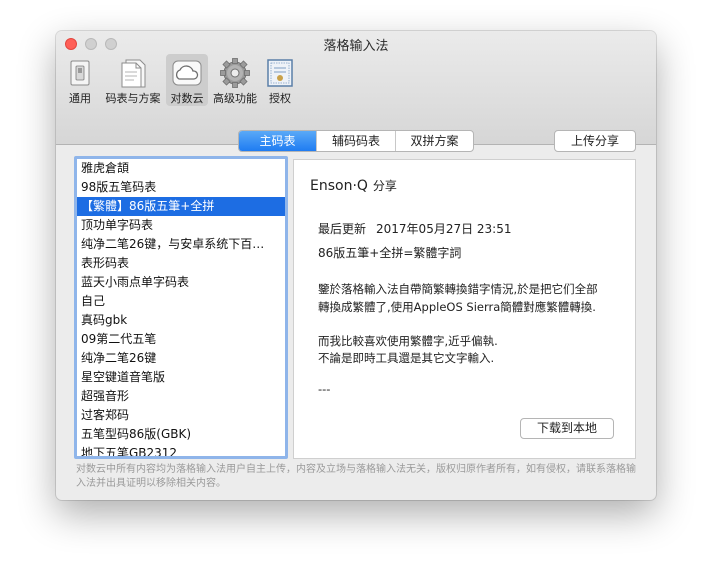 Image resolution: width=712 pixels, height=580 pixels. Describe the element at coordinates (278, 141) in the screenshot. I see `tab-main-table: 主码表` at that location.